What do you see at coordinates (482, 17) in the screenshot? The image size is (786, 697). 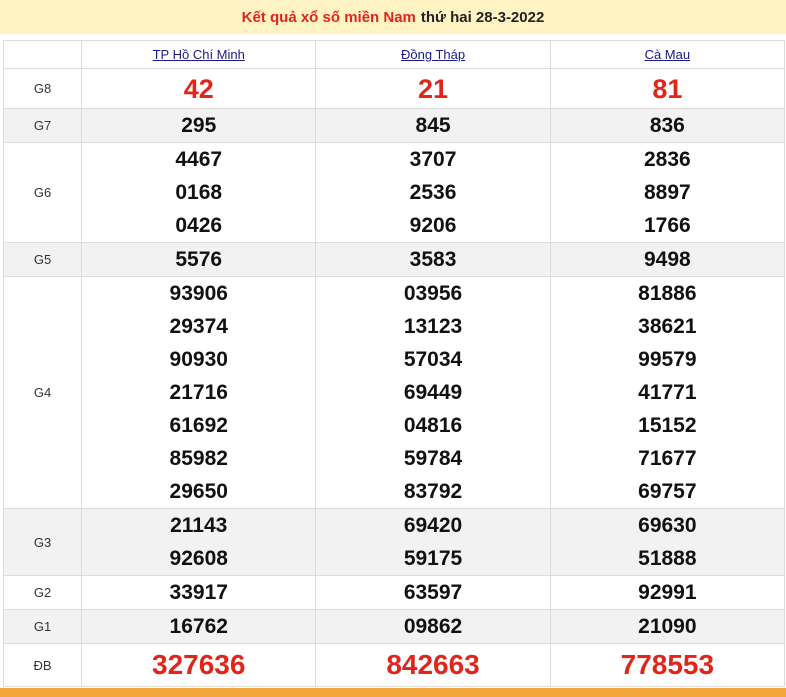 I see `results-date: thứ hai 28-3-2022` at bounding box center [482, 17].